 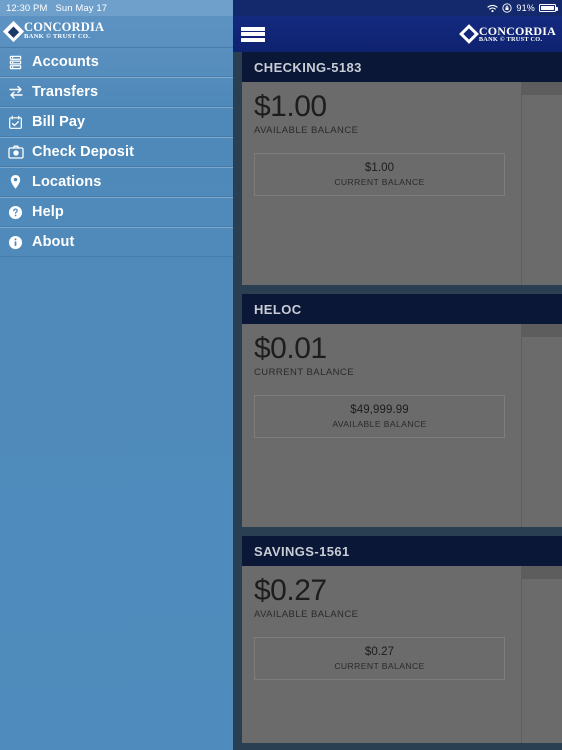 I want to click on secondary-balance-box: $1.00 CURRENT BALANCE, so click(x=379, y=174).